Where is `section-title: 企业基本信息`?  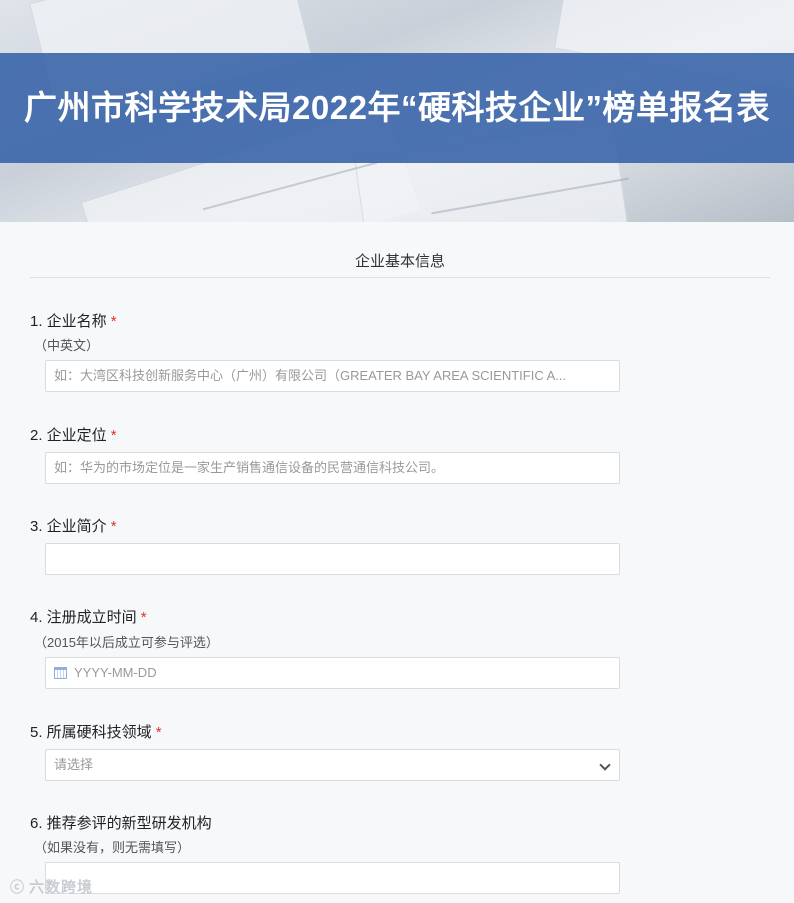
section-title: 企业基本信息 is located at coordinates (399, 261).